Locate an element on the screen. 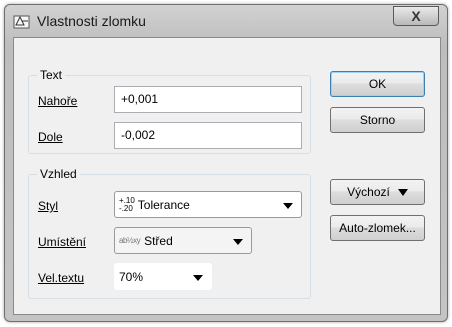 This screenshot has height=327, width=452. close-button: X is located at coordinates (416, 16).